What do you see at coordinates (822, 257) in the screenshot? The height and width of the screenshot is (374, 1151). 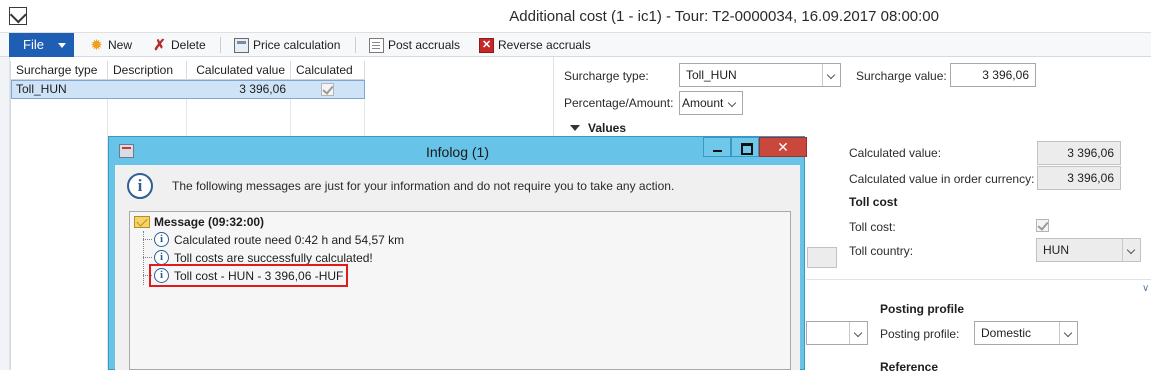 I see `hidden-field` at bounding box center [822, 257].